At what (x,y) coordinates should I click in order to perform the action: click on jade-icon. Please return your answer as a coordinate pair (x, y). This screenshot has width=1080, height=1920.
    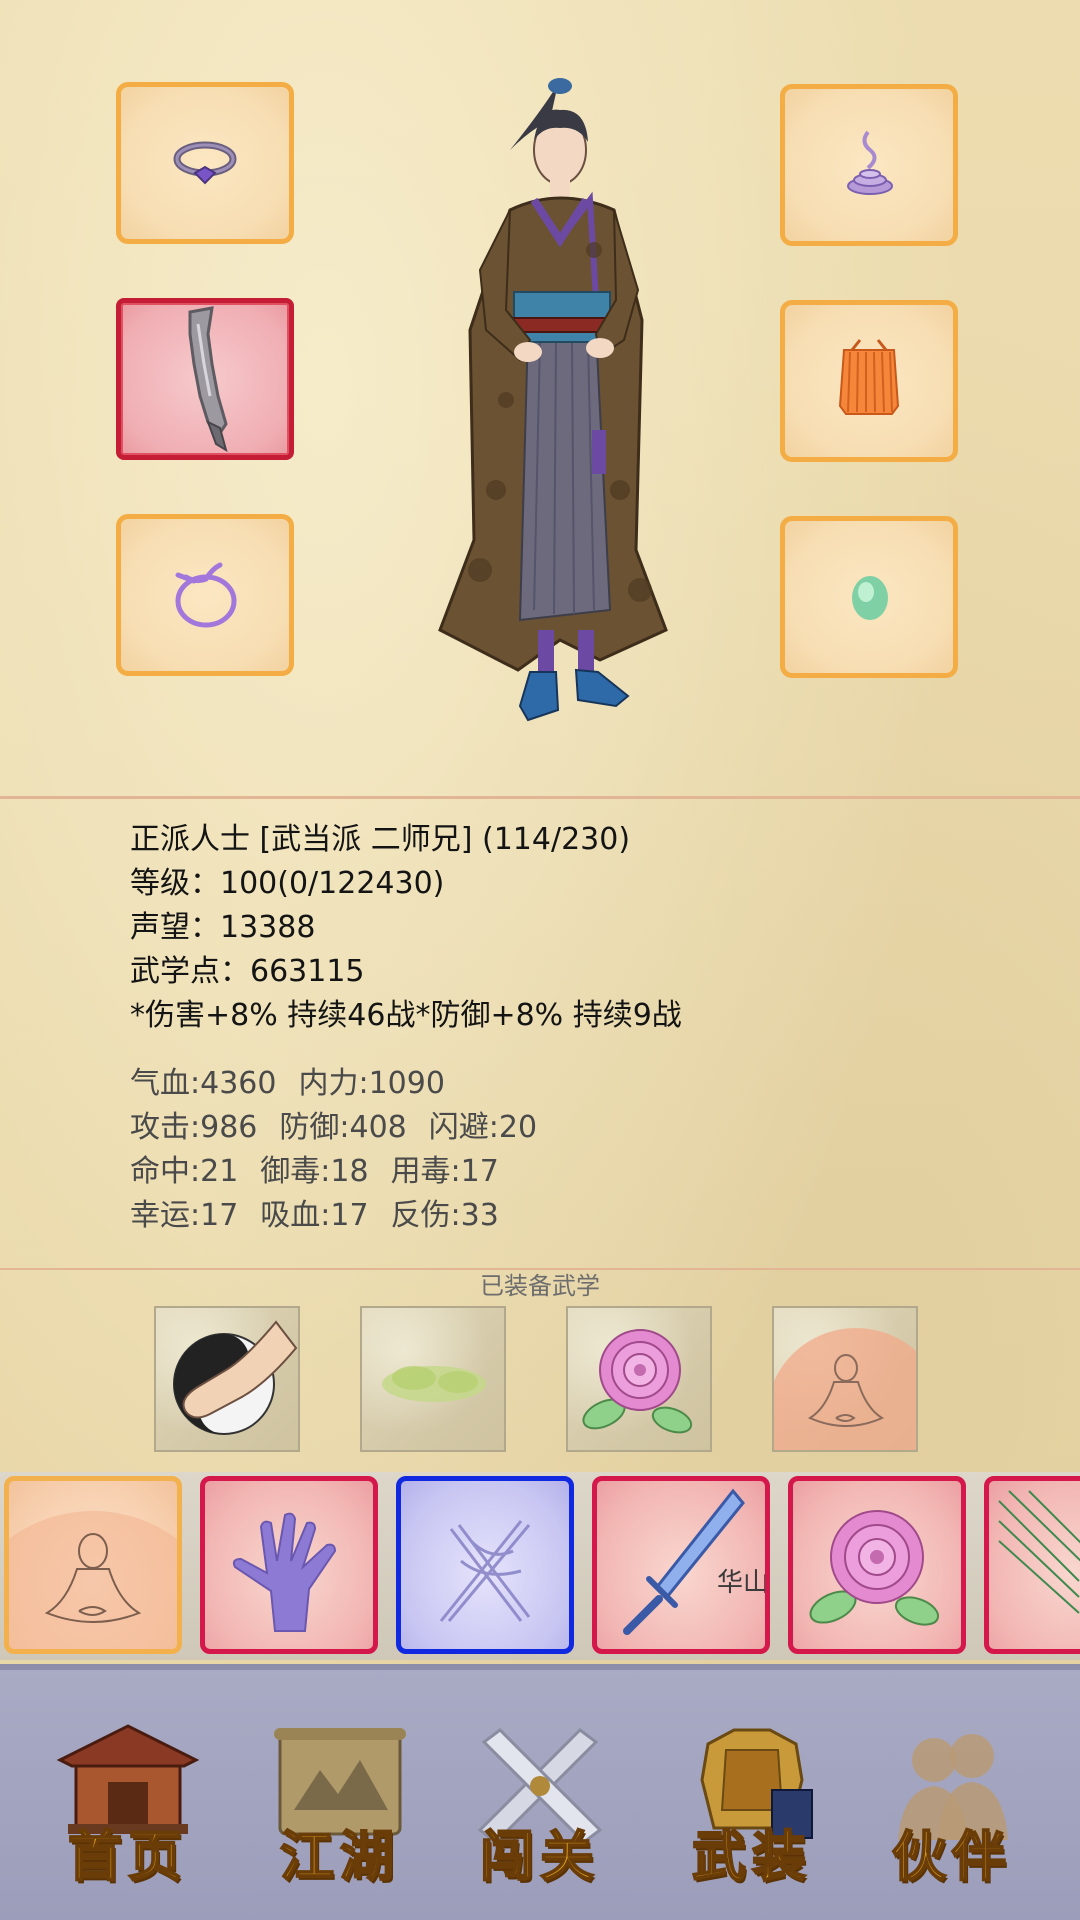
    Looking at the image, I should click on (870, 598).